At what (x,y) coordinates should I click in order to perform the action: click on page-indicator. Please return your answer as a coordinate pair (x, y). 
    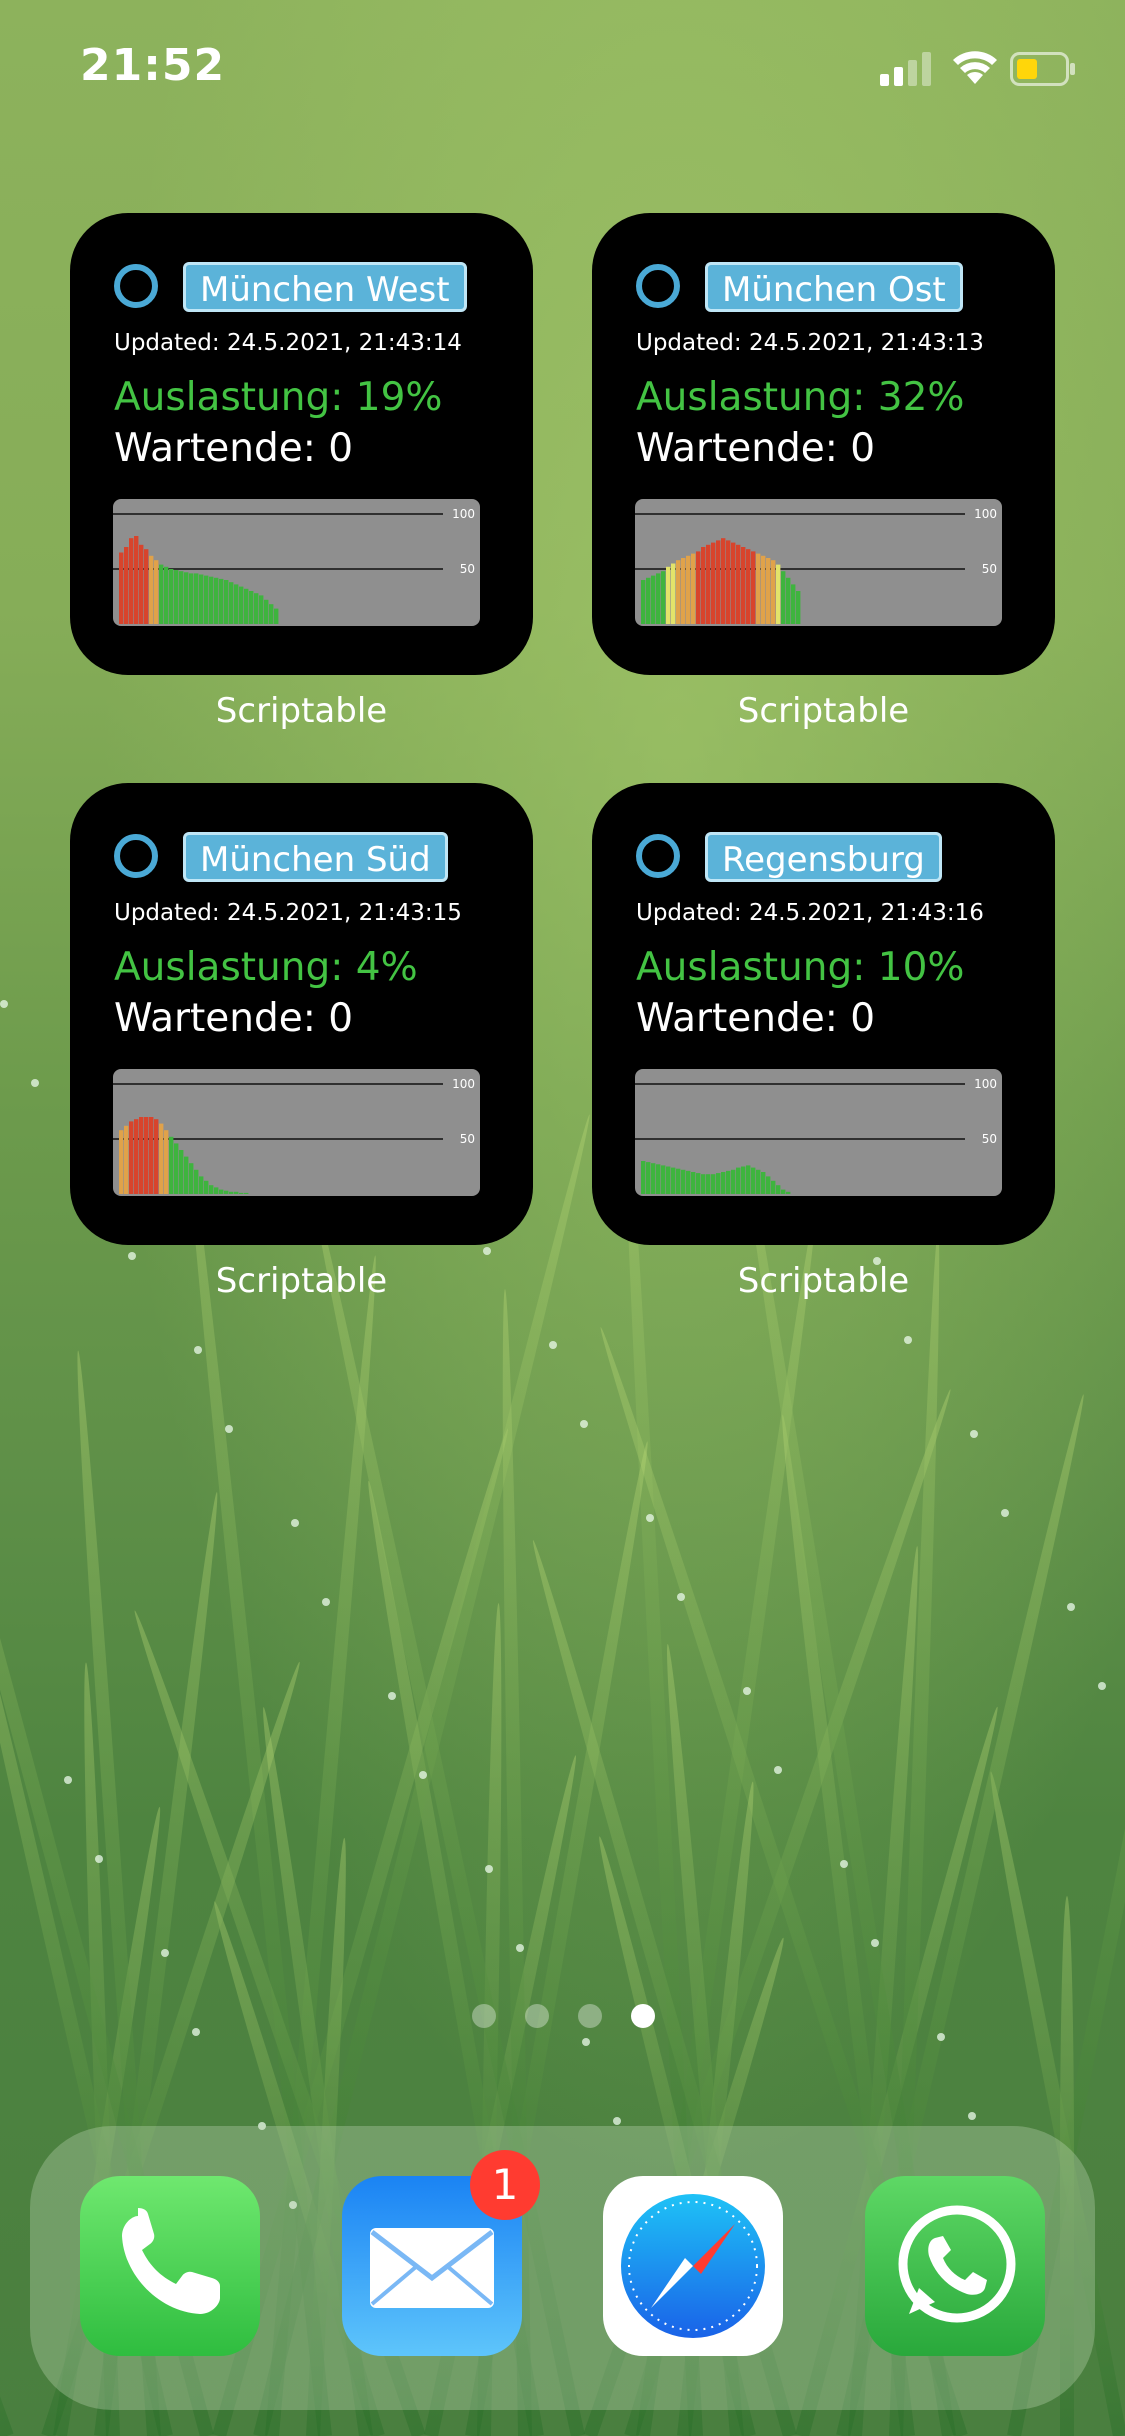
    Looking at the image, I should click on (562, 2019).